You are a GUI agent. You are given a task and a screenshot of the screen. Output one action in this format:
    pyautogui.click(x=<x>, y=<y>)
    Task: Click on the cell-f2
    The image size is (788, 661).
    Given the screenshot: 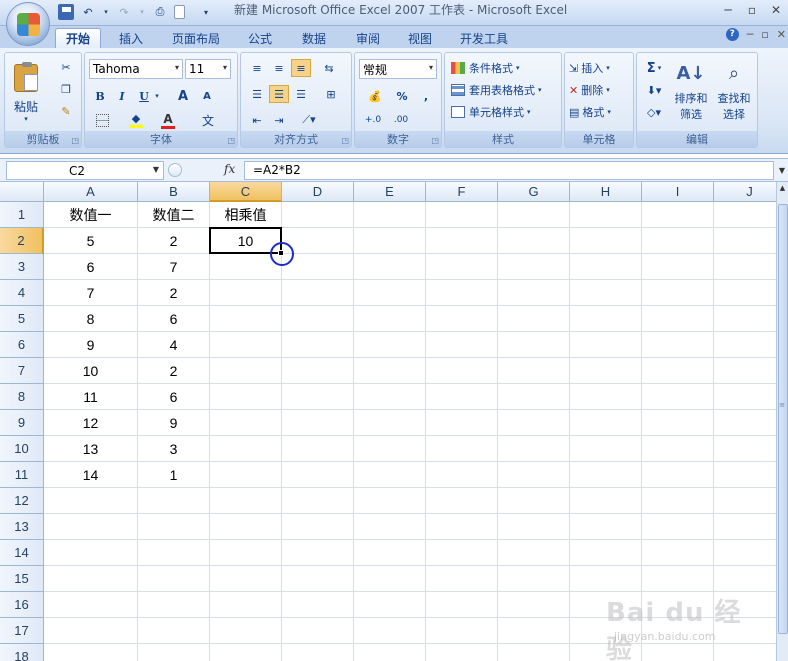 What is the action you would take?
    pyautogui.click(x=462, y=241)
    